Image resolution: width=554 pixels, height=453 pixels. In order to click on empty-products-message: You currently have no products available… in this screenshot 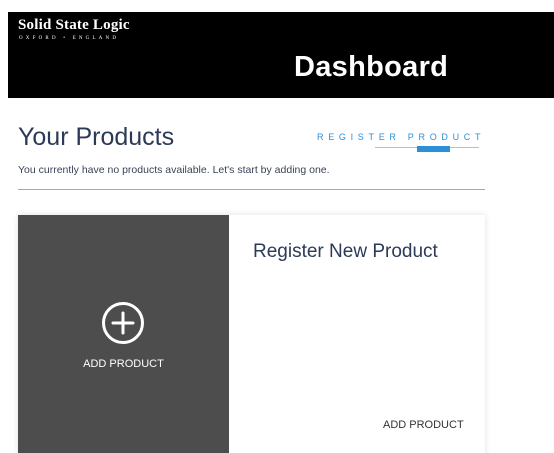, I will do `click(174, 170)`.